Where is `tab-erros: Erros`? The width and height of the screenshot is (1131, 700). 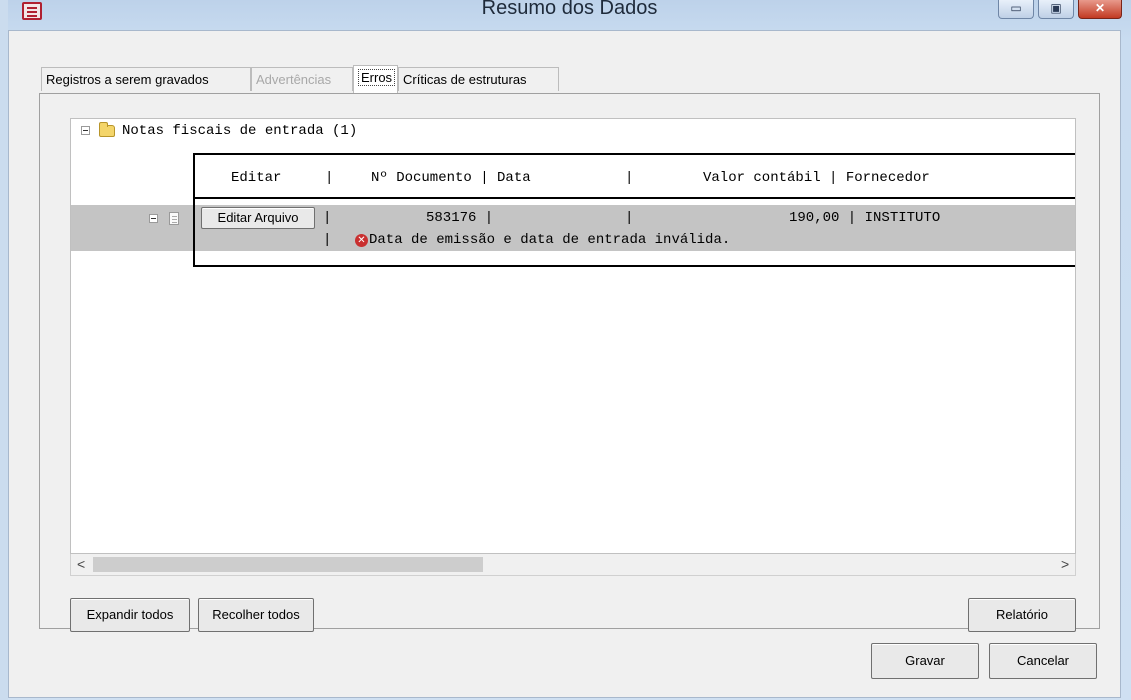
tab-erros: Erros is located at coordinates (375, 79).